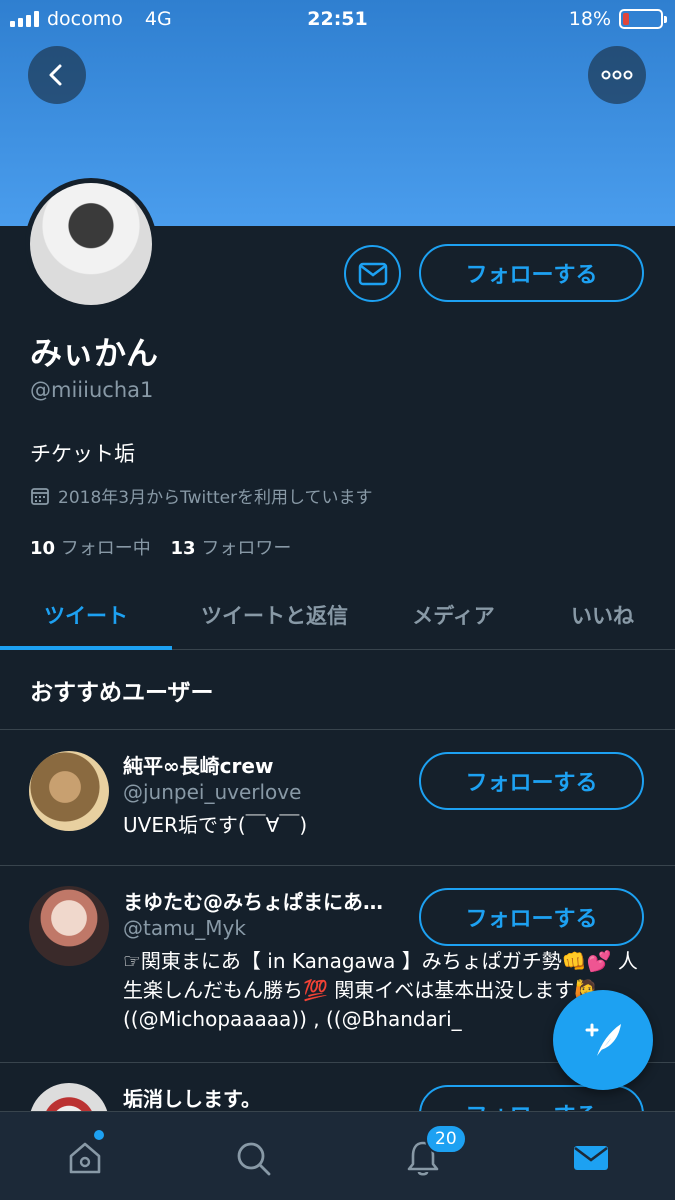  I want to click on profile-name: みぃかん, so click(94, 353).